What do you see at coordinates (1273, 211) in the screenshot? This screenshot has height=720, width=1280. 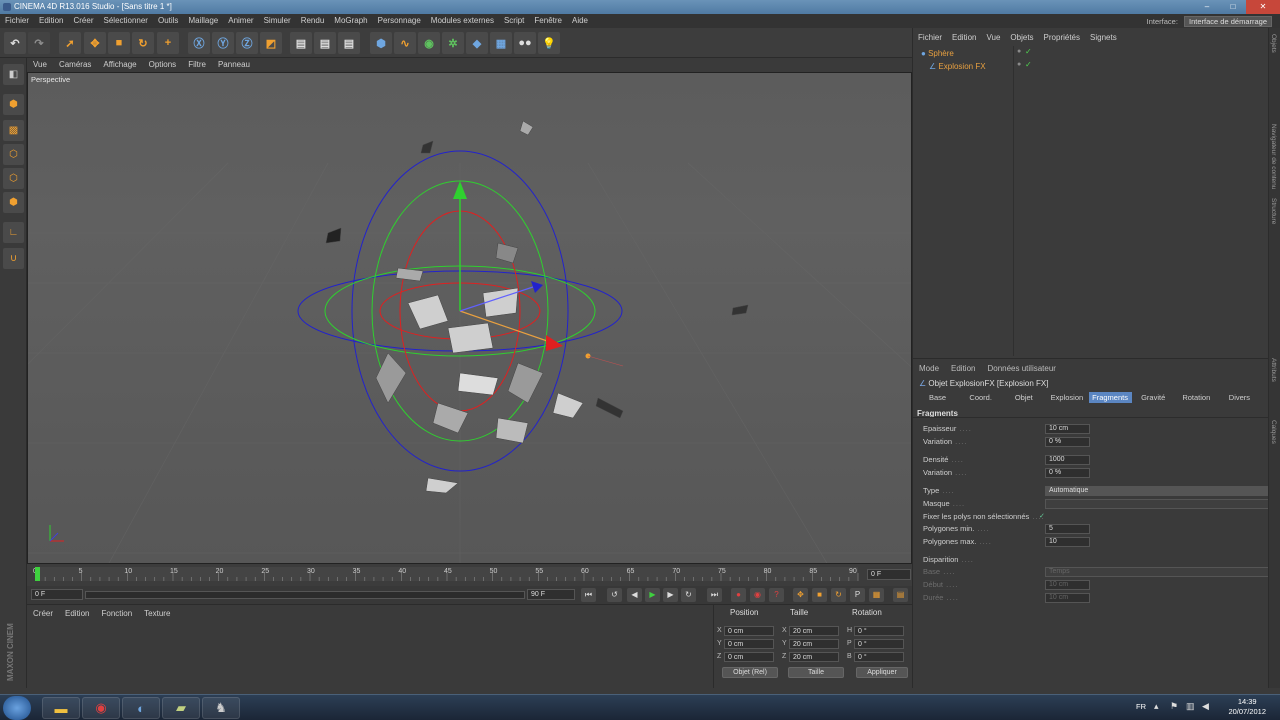 I see `side-tab: Structure` at bounding box center [1273, 211].